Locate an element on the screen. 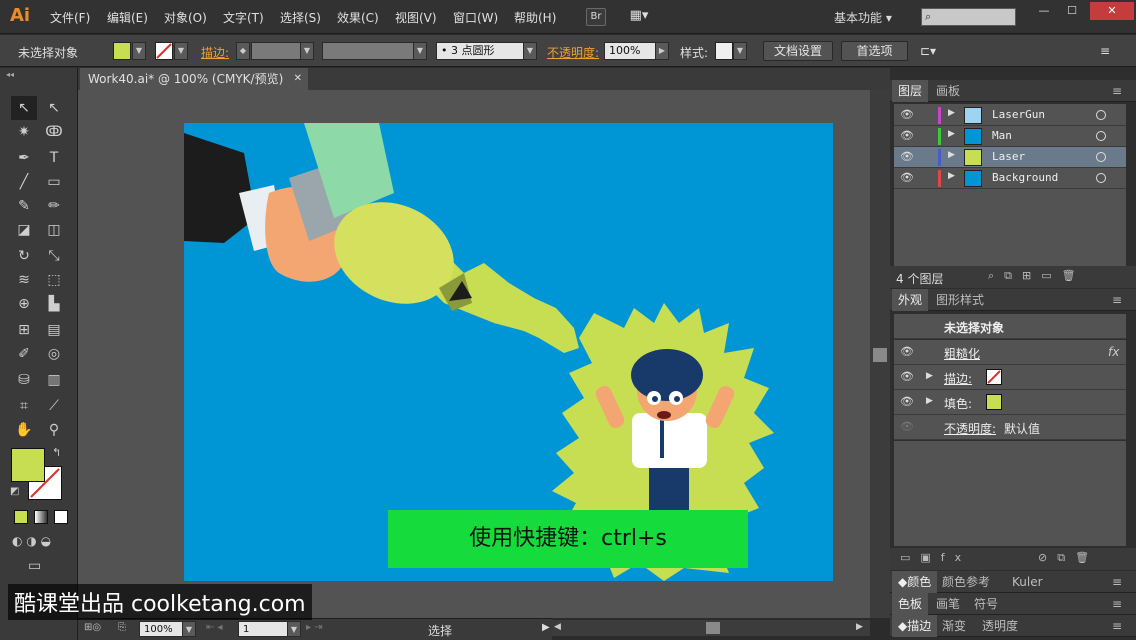 This screenshot has width=1136, height=640. tab-gradient: 渐变 is located at coordinates (954, 626).